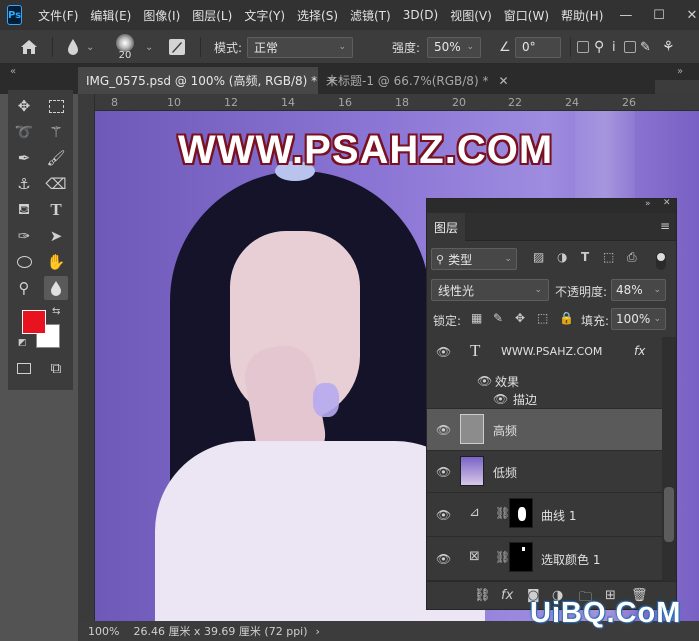 This screenshot has height=641, width=699. Describe the element at coordinates (544, 430) in the screenshot. I see `layer-row-high-freq: 👁 高频` at that location.